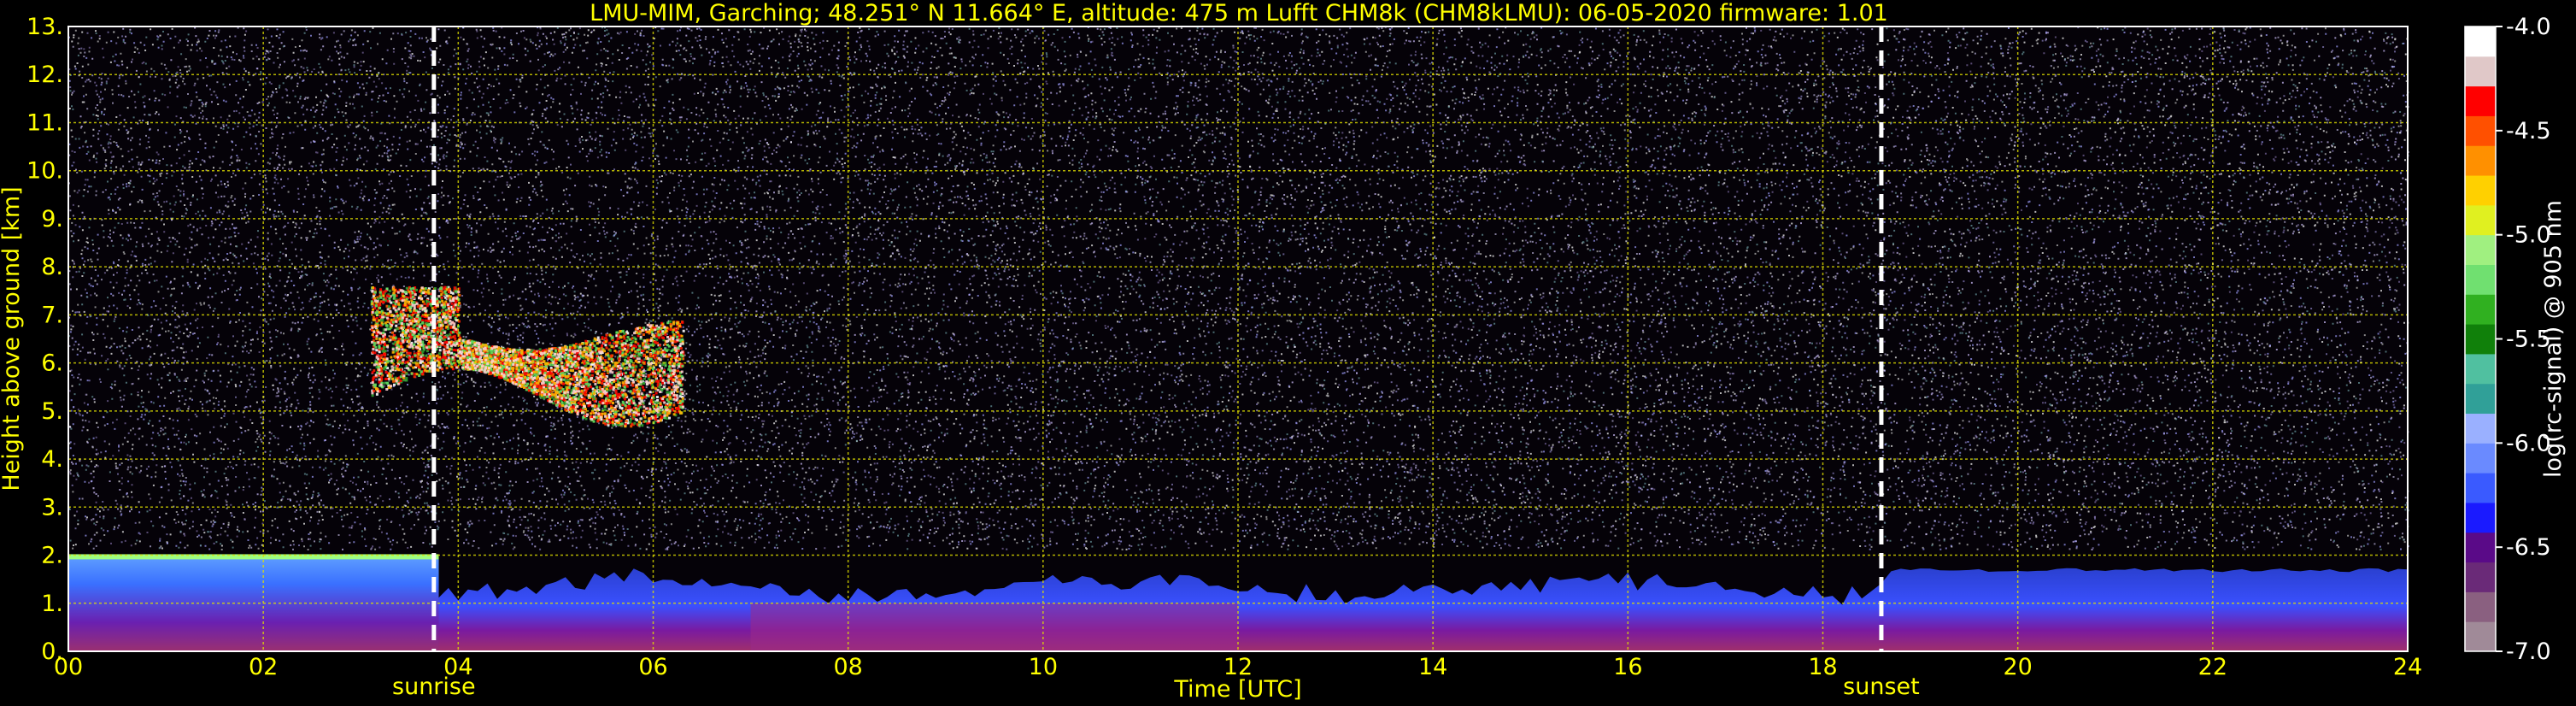  Describe the element at coordinates (52, 459) in the screenshot. I see `y-tick-label: 4.` at that location.